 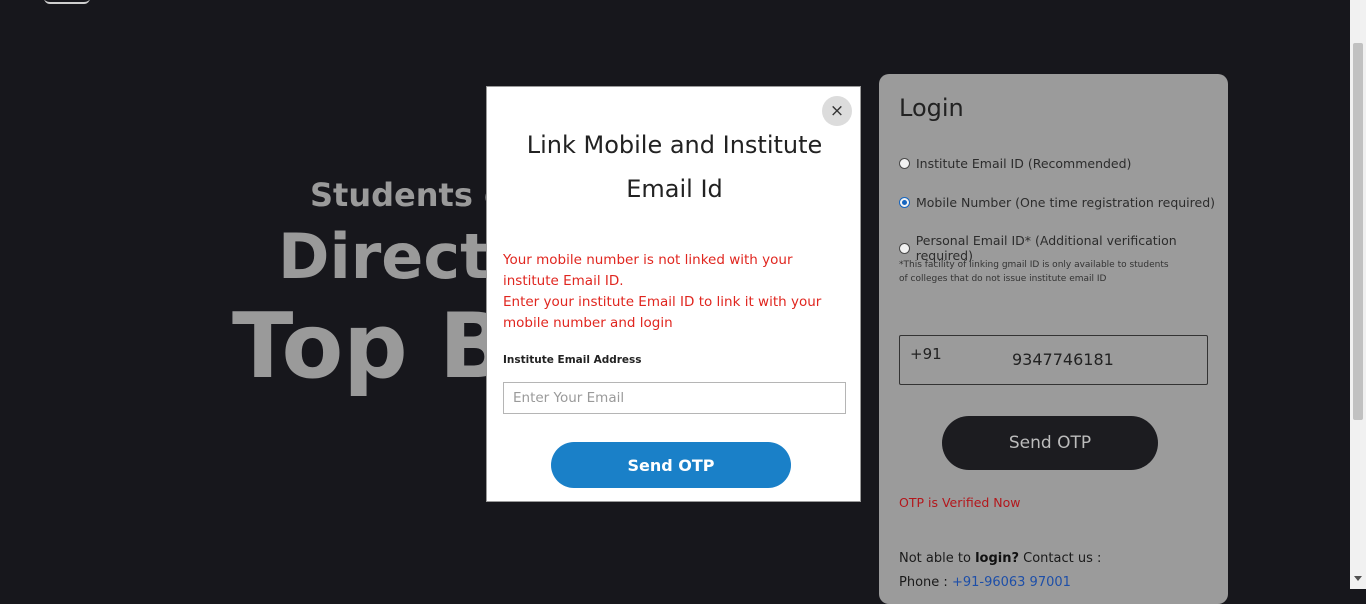 I want to click on otp-status: OTP is Verified Now, so click(x=960, y=502).